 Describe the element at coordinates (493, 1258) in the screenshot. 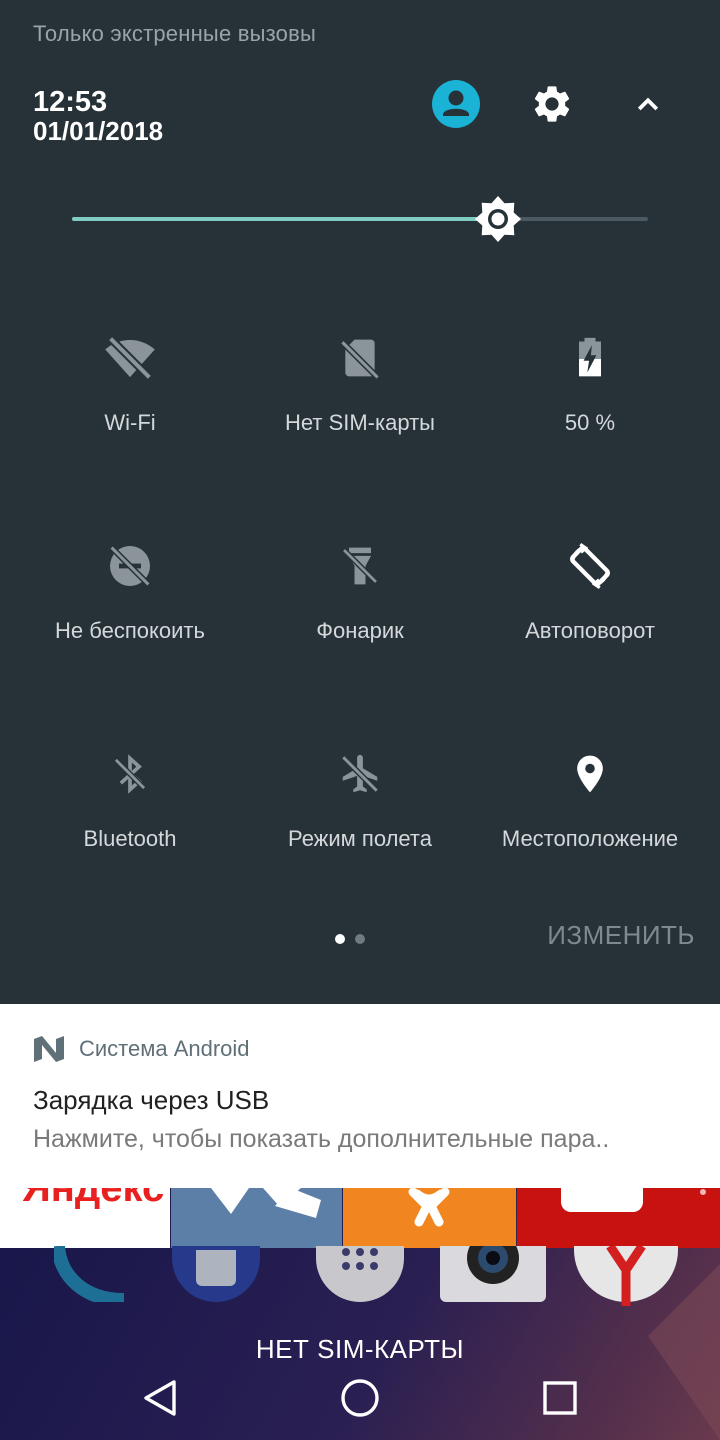

I see `camera-lens-icon` at that location.